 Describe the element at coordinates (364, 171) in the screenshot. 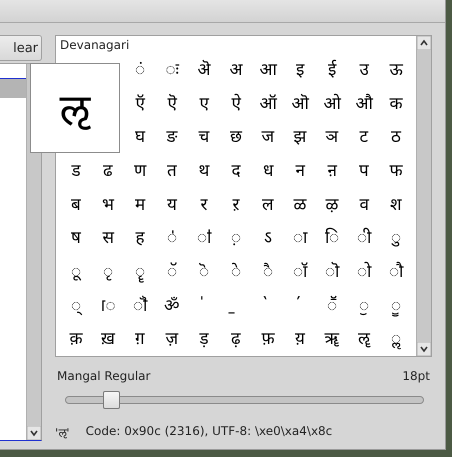

I see `character-cell: प` at that location.